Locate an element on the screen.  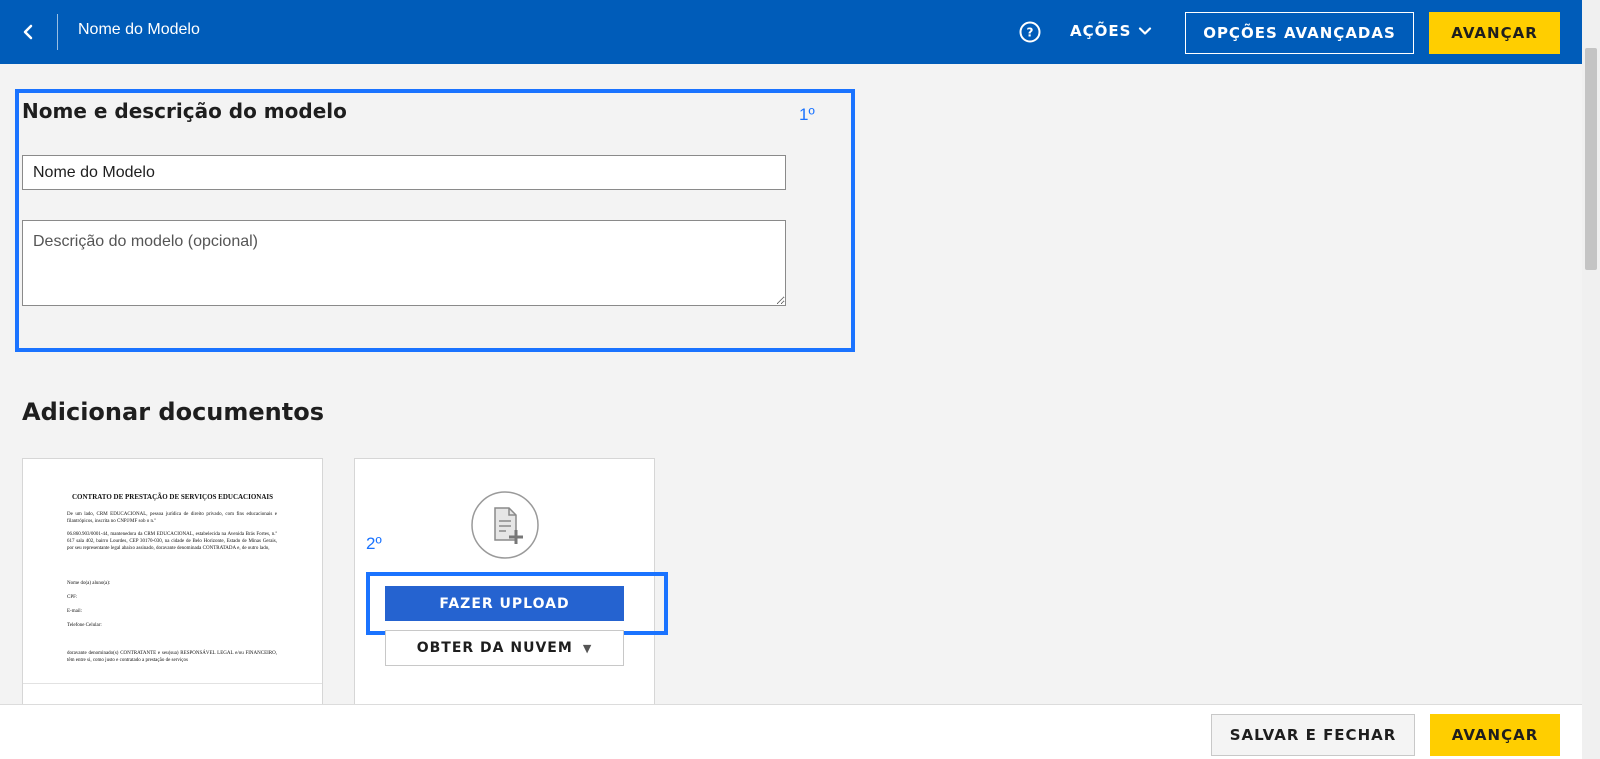
header-divider is located at coordinates (57, 32).